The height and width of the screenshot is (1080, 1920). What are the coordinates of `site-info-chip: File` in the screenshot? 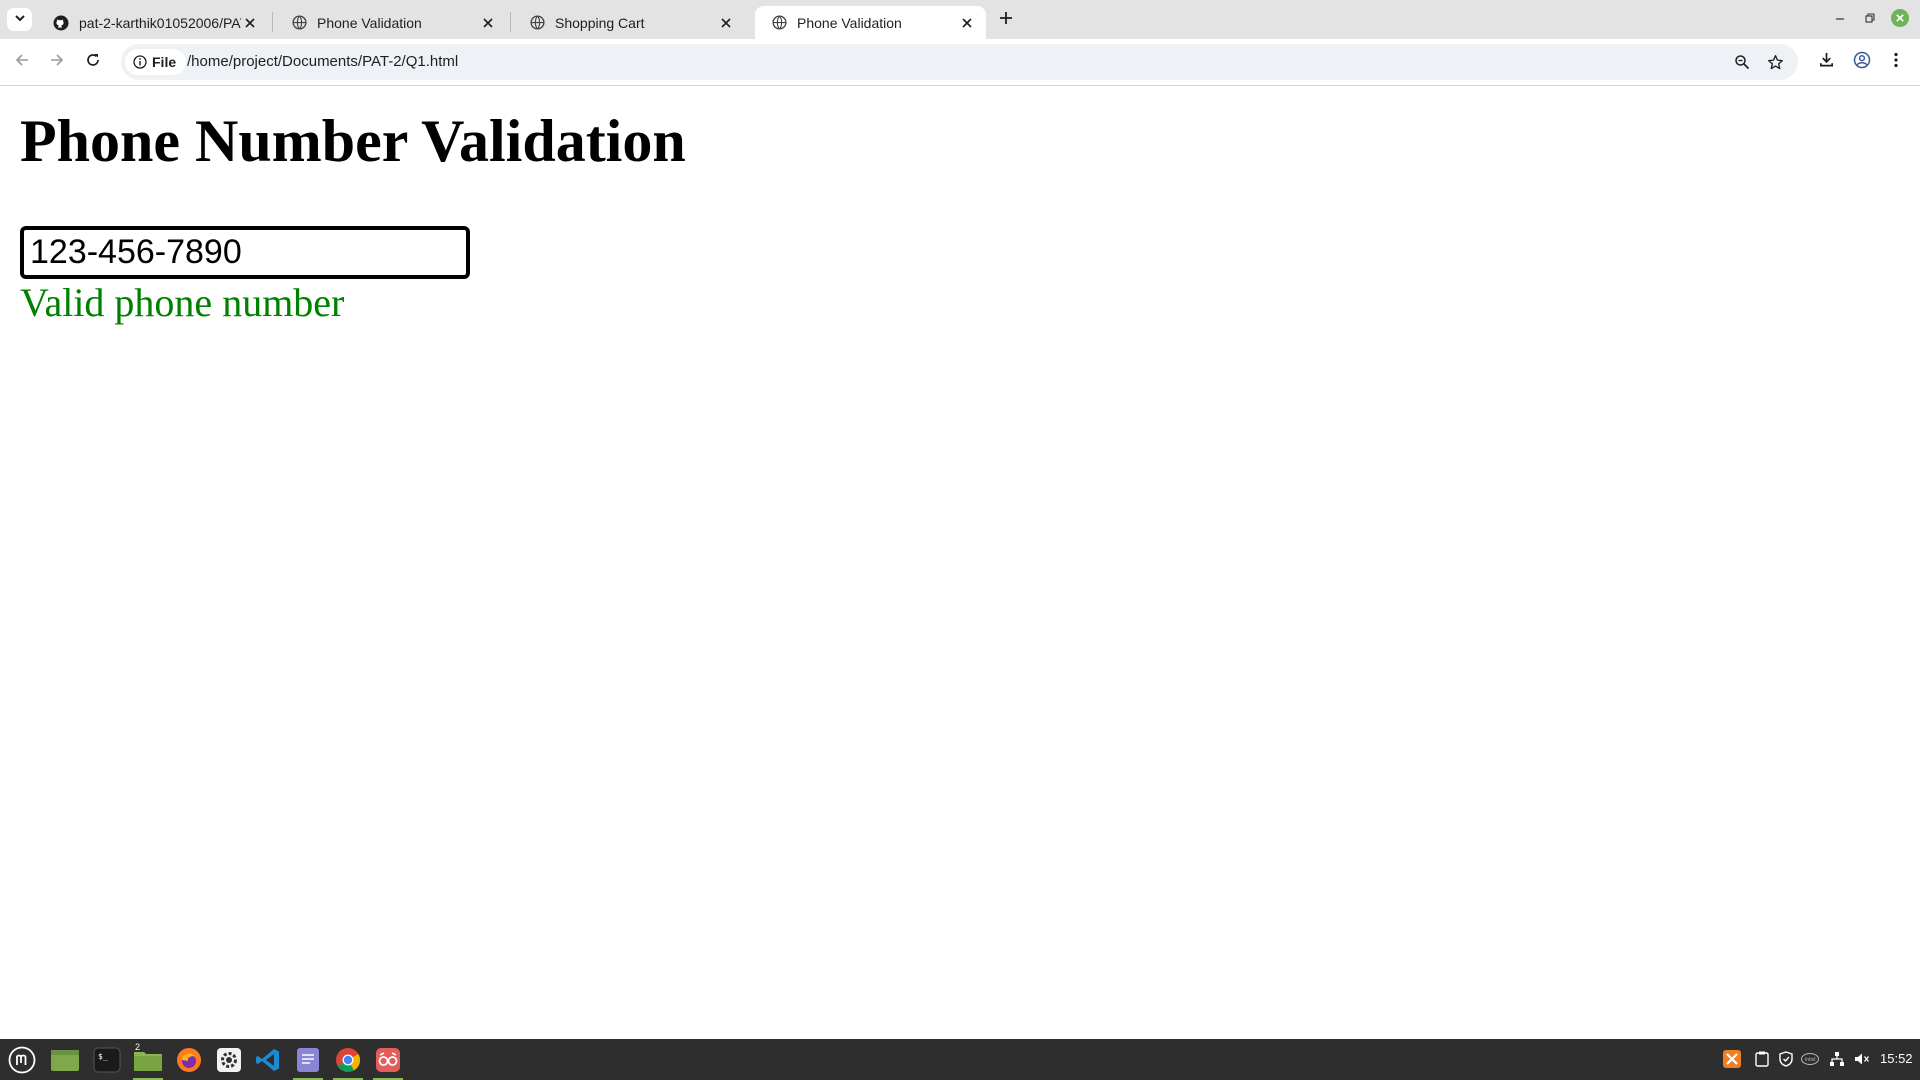 It's located at (156, 62).